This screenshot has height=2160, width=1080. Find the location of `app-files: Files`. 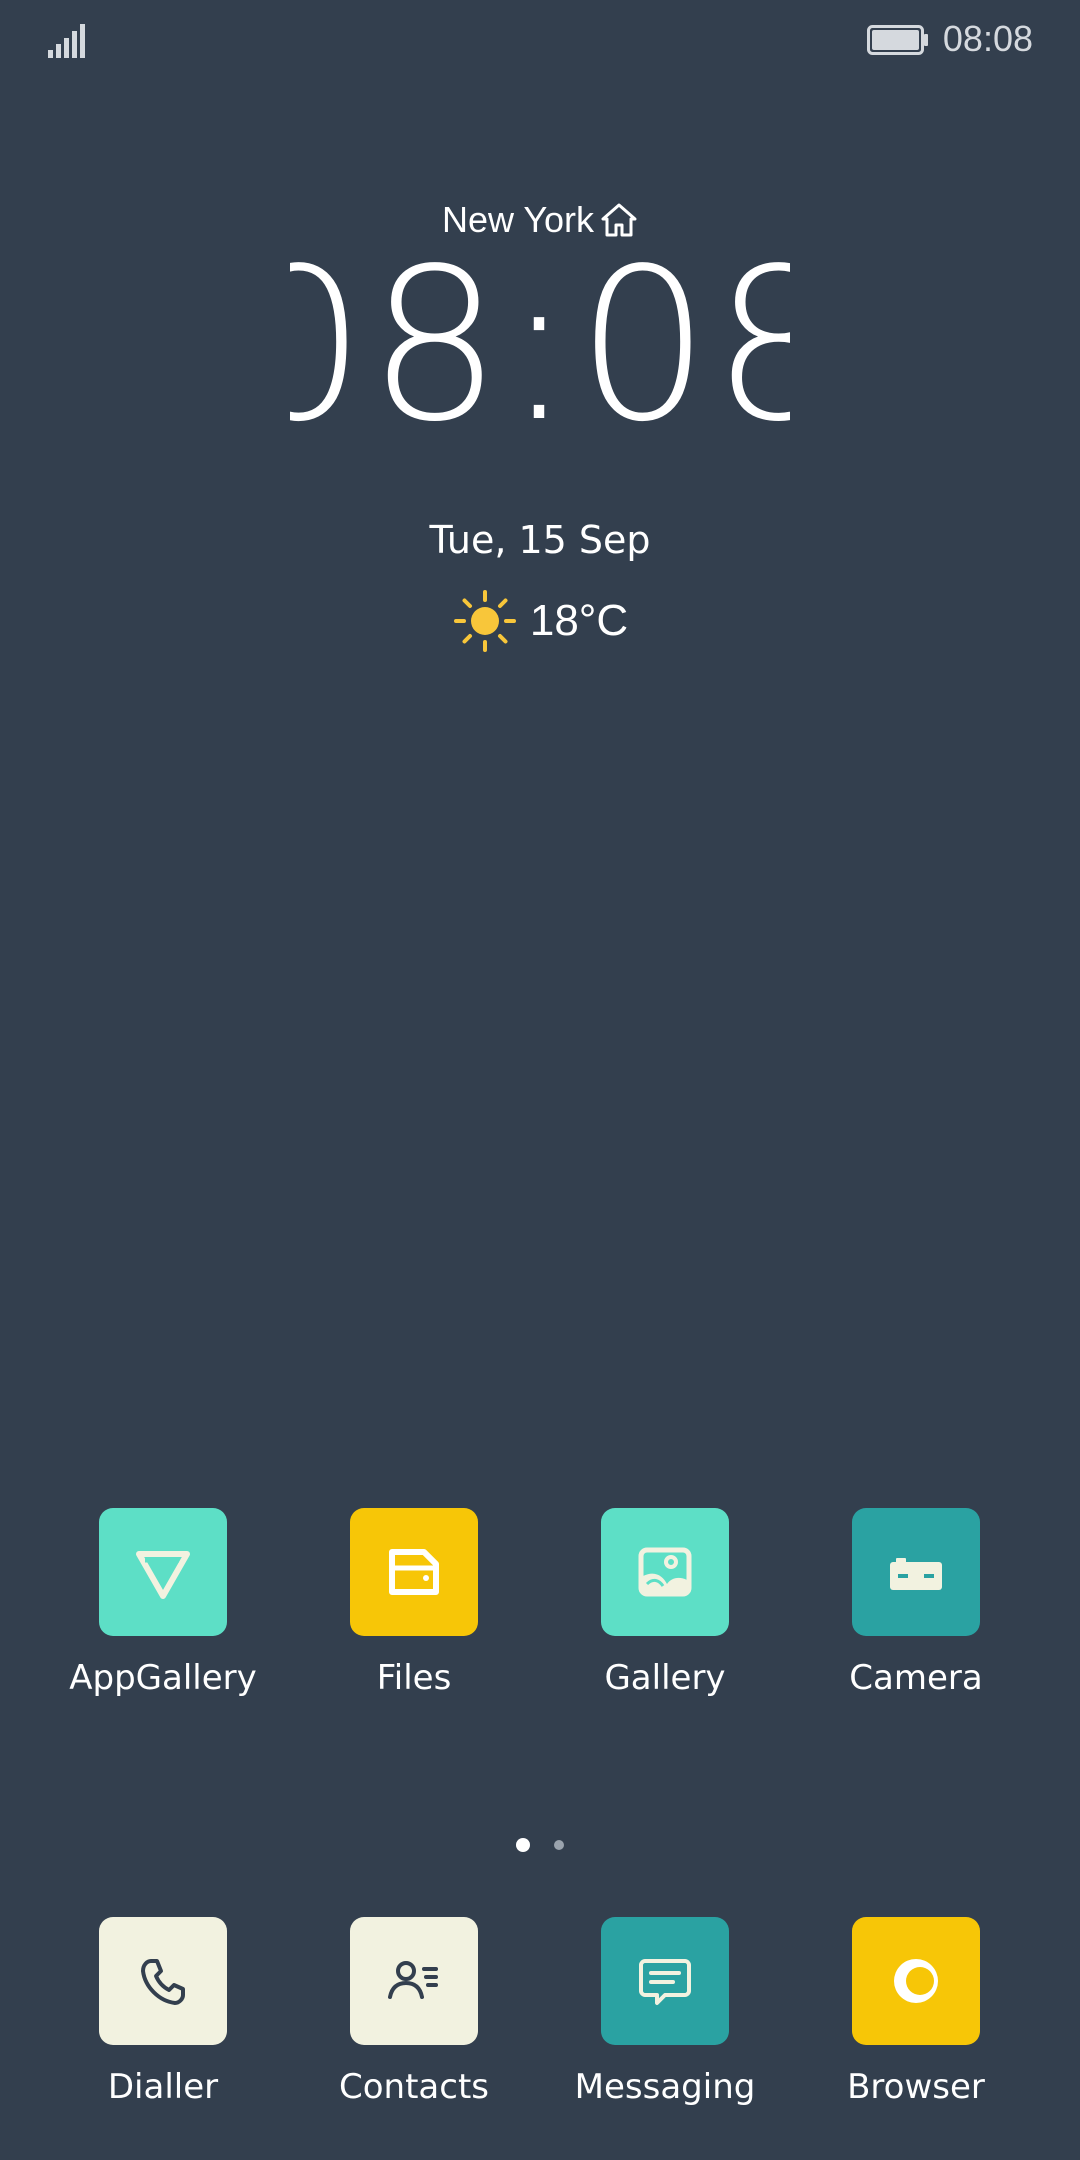

app-files: Files is located at coordinates (414, 1603).